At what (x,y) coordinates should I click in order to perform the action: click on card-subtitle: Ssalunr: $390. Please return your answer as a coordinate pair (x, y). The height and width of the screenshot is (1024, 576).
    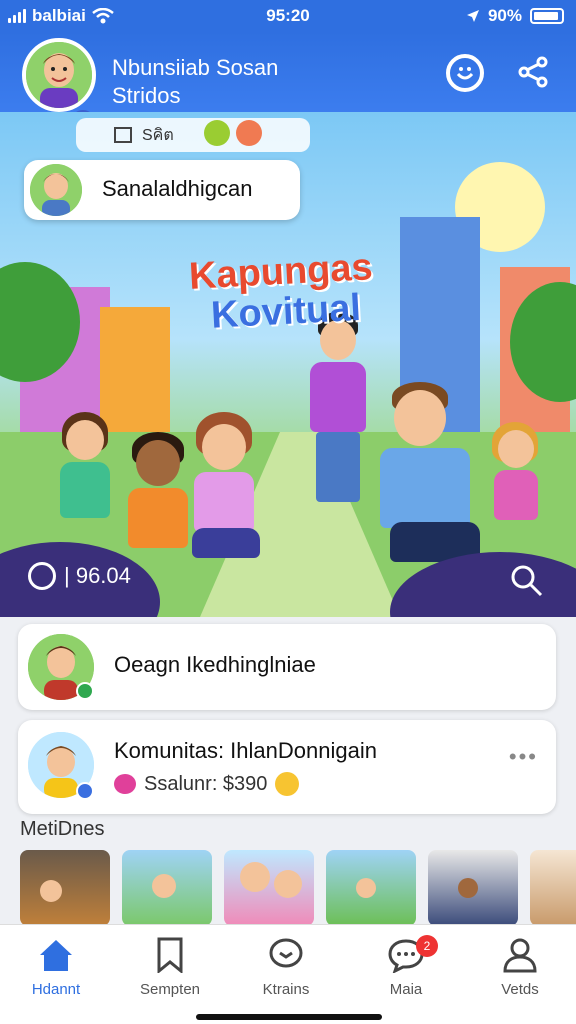
    Looking at the image, I should click on (206, 783).